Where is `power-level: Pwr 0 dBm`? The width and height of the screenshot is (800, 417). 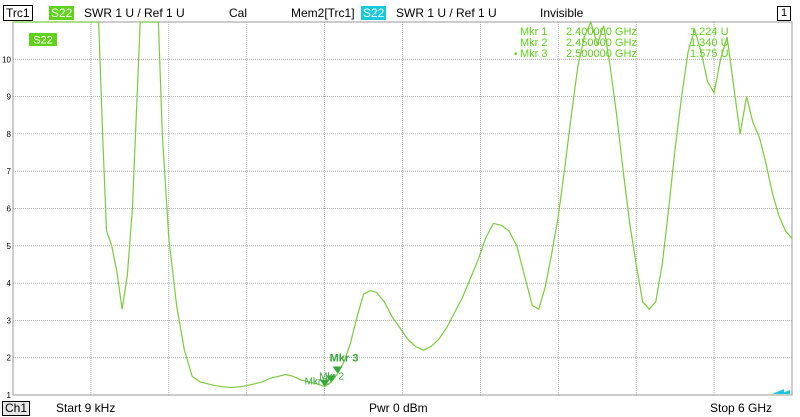
power-level: Pwr 0 dBm is located at coordinates (398, 408).